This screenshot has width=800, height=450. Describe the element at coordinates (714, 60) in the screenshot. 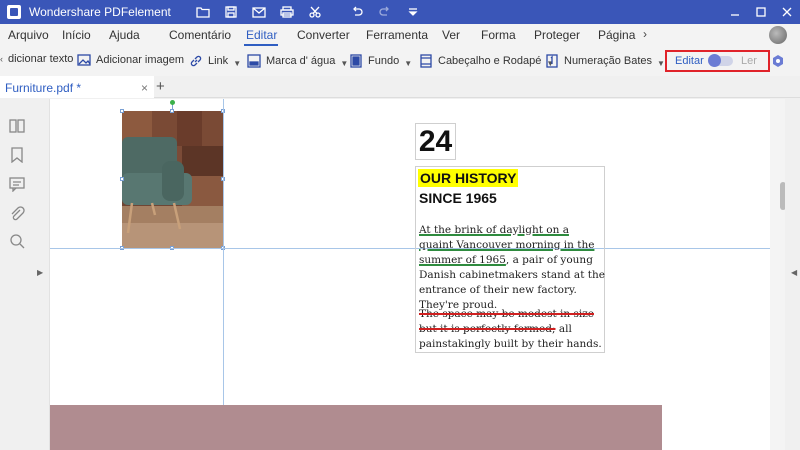

I see `toggle-knob` at that location.